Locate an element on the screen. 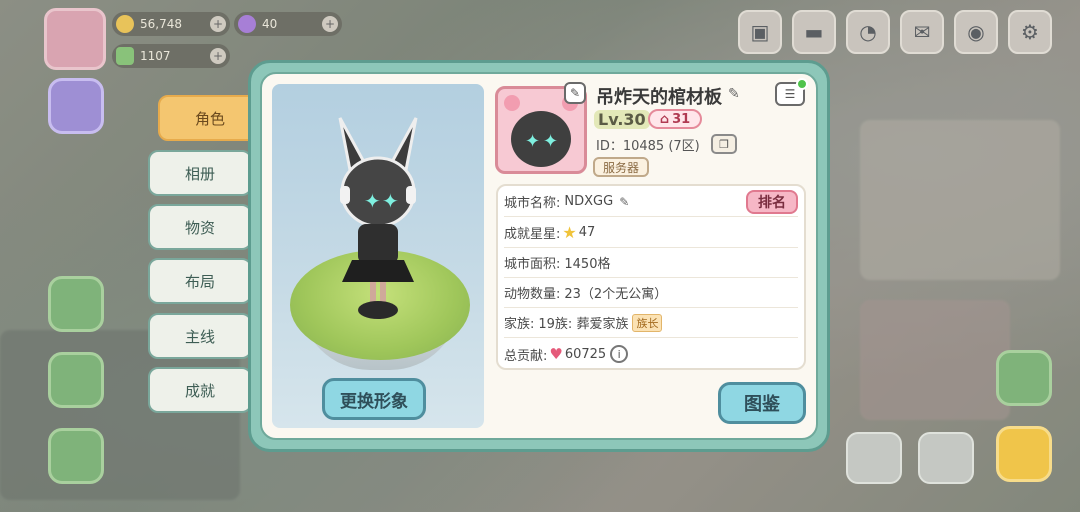 This screenshot has height=512, width=1080. mail-icon: ✉ is located at coordinates (922, 32).